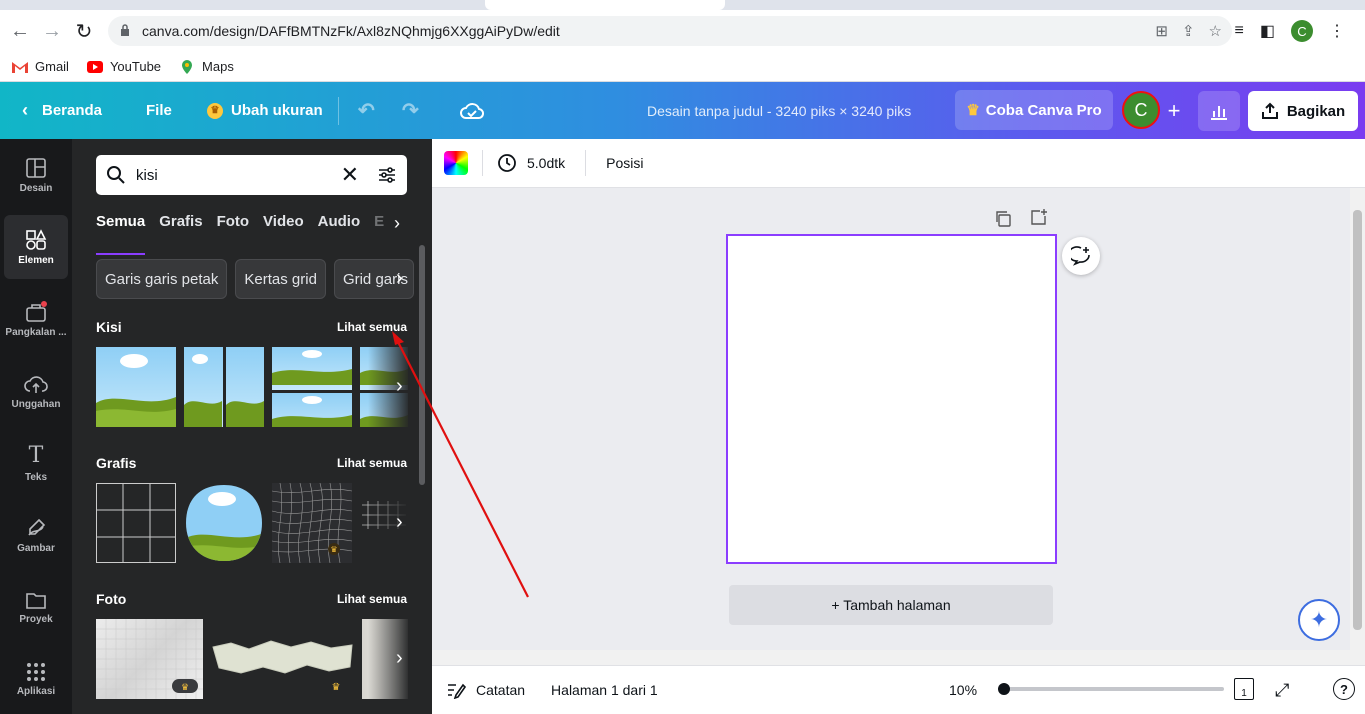 Image resolution: width=1365 pixels, height=714 pixels. Describe the element at coordinates (1269, 110) in the screenshot. I see `share-upload-icon` at that location.